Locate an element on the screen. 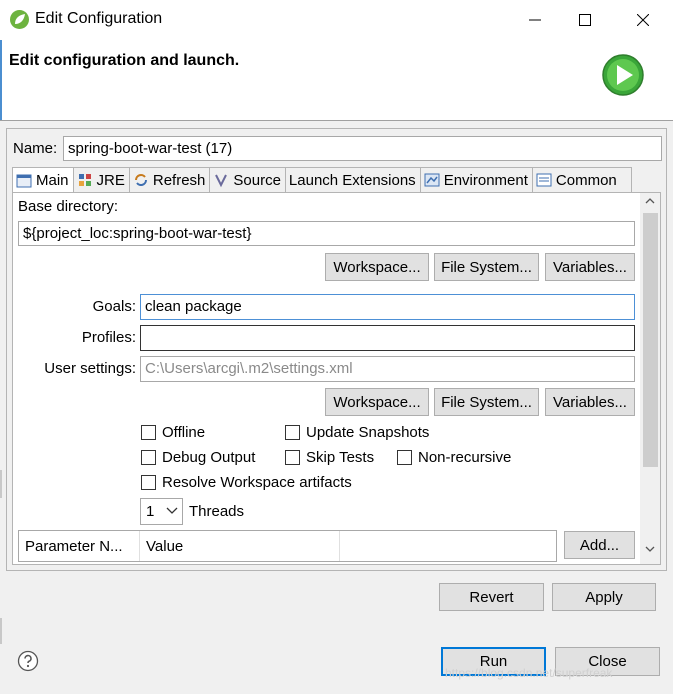 This screenshot has width=673, height=694. common-icon is located at coordinates (544, 180).